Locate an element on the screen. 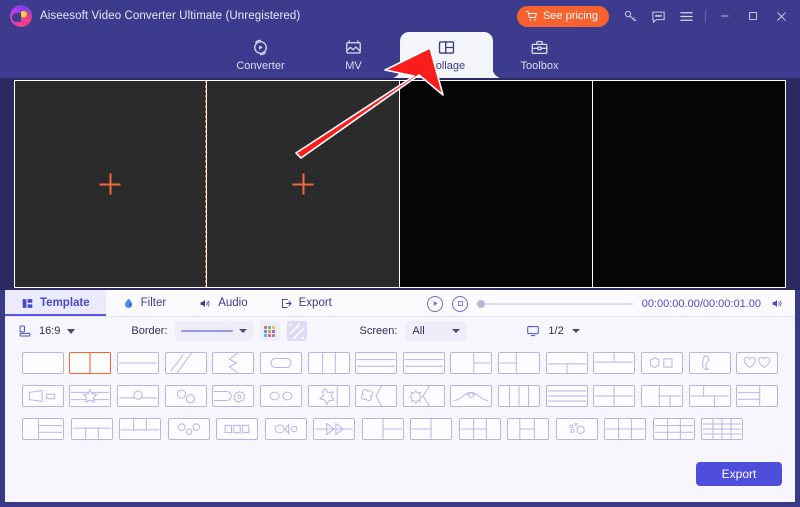 The height and width of the screenshot is (507, 800). template-diagonal-split is located at coordinates (186, 362).